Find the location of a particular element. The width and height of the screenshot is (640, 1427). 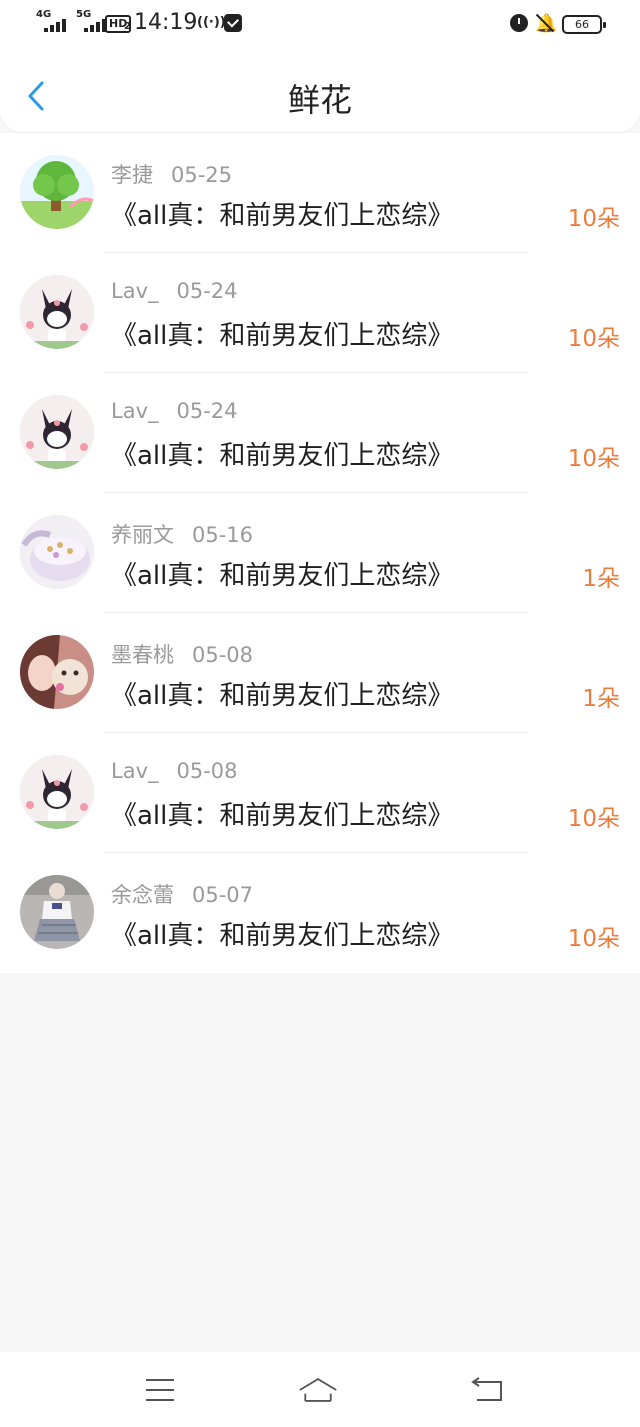

home-button is located at coordinates (318, 1390).